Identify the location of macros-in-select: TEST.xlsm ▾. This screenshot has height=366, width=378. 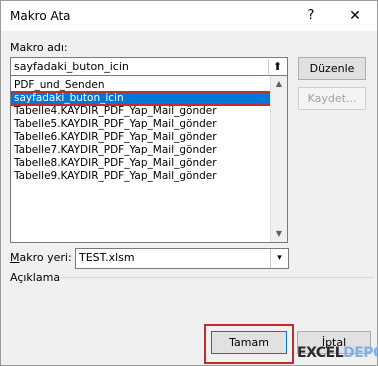
(182, 258).